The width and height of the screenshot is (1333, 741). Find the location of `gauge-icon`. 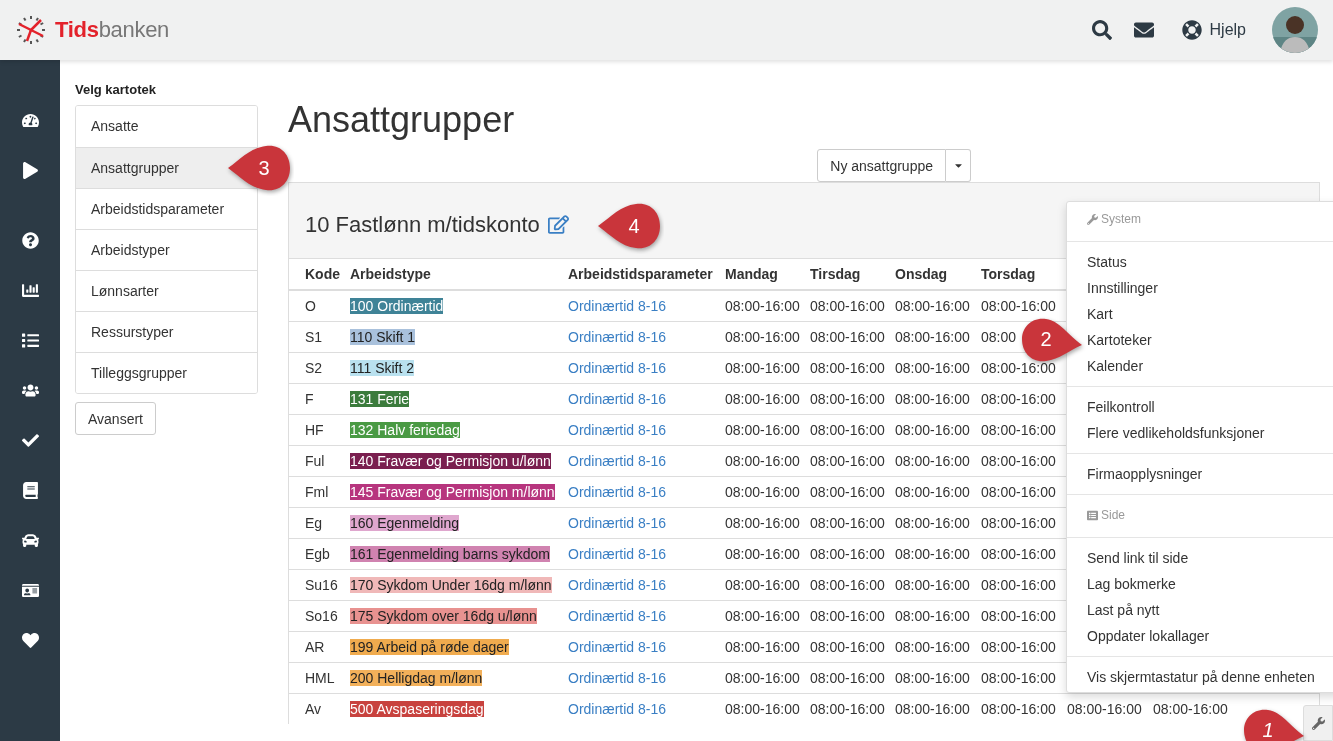

gauge-icon is located at coordinates (30, 120).